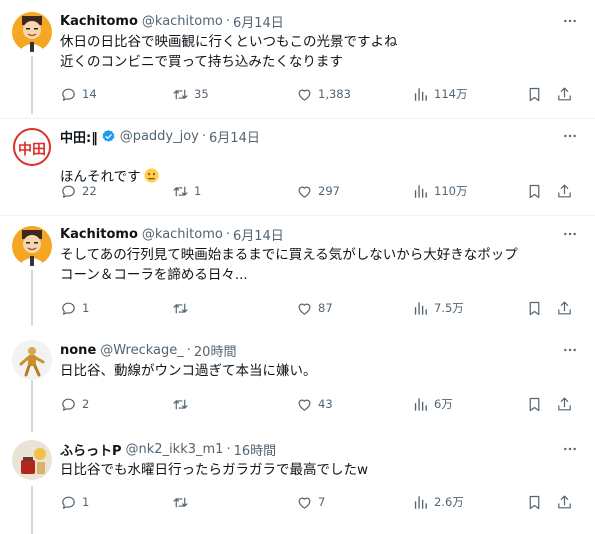  I want to click on reply-count: 1, so click(86, 308).